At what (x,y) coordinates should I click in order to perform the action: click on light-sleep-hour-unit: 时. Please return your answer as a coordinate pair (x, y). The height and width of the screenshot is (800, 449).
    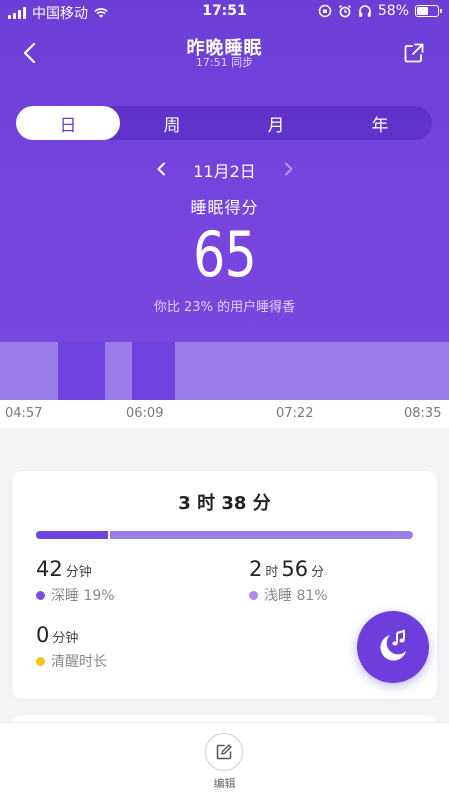
    Looking at the image, I should click on (272, 572).